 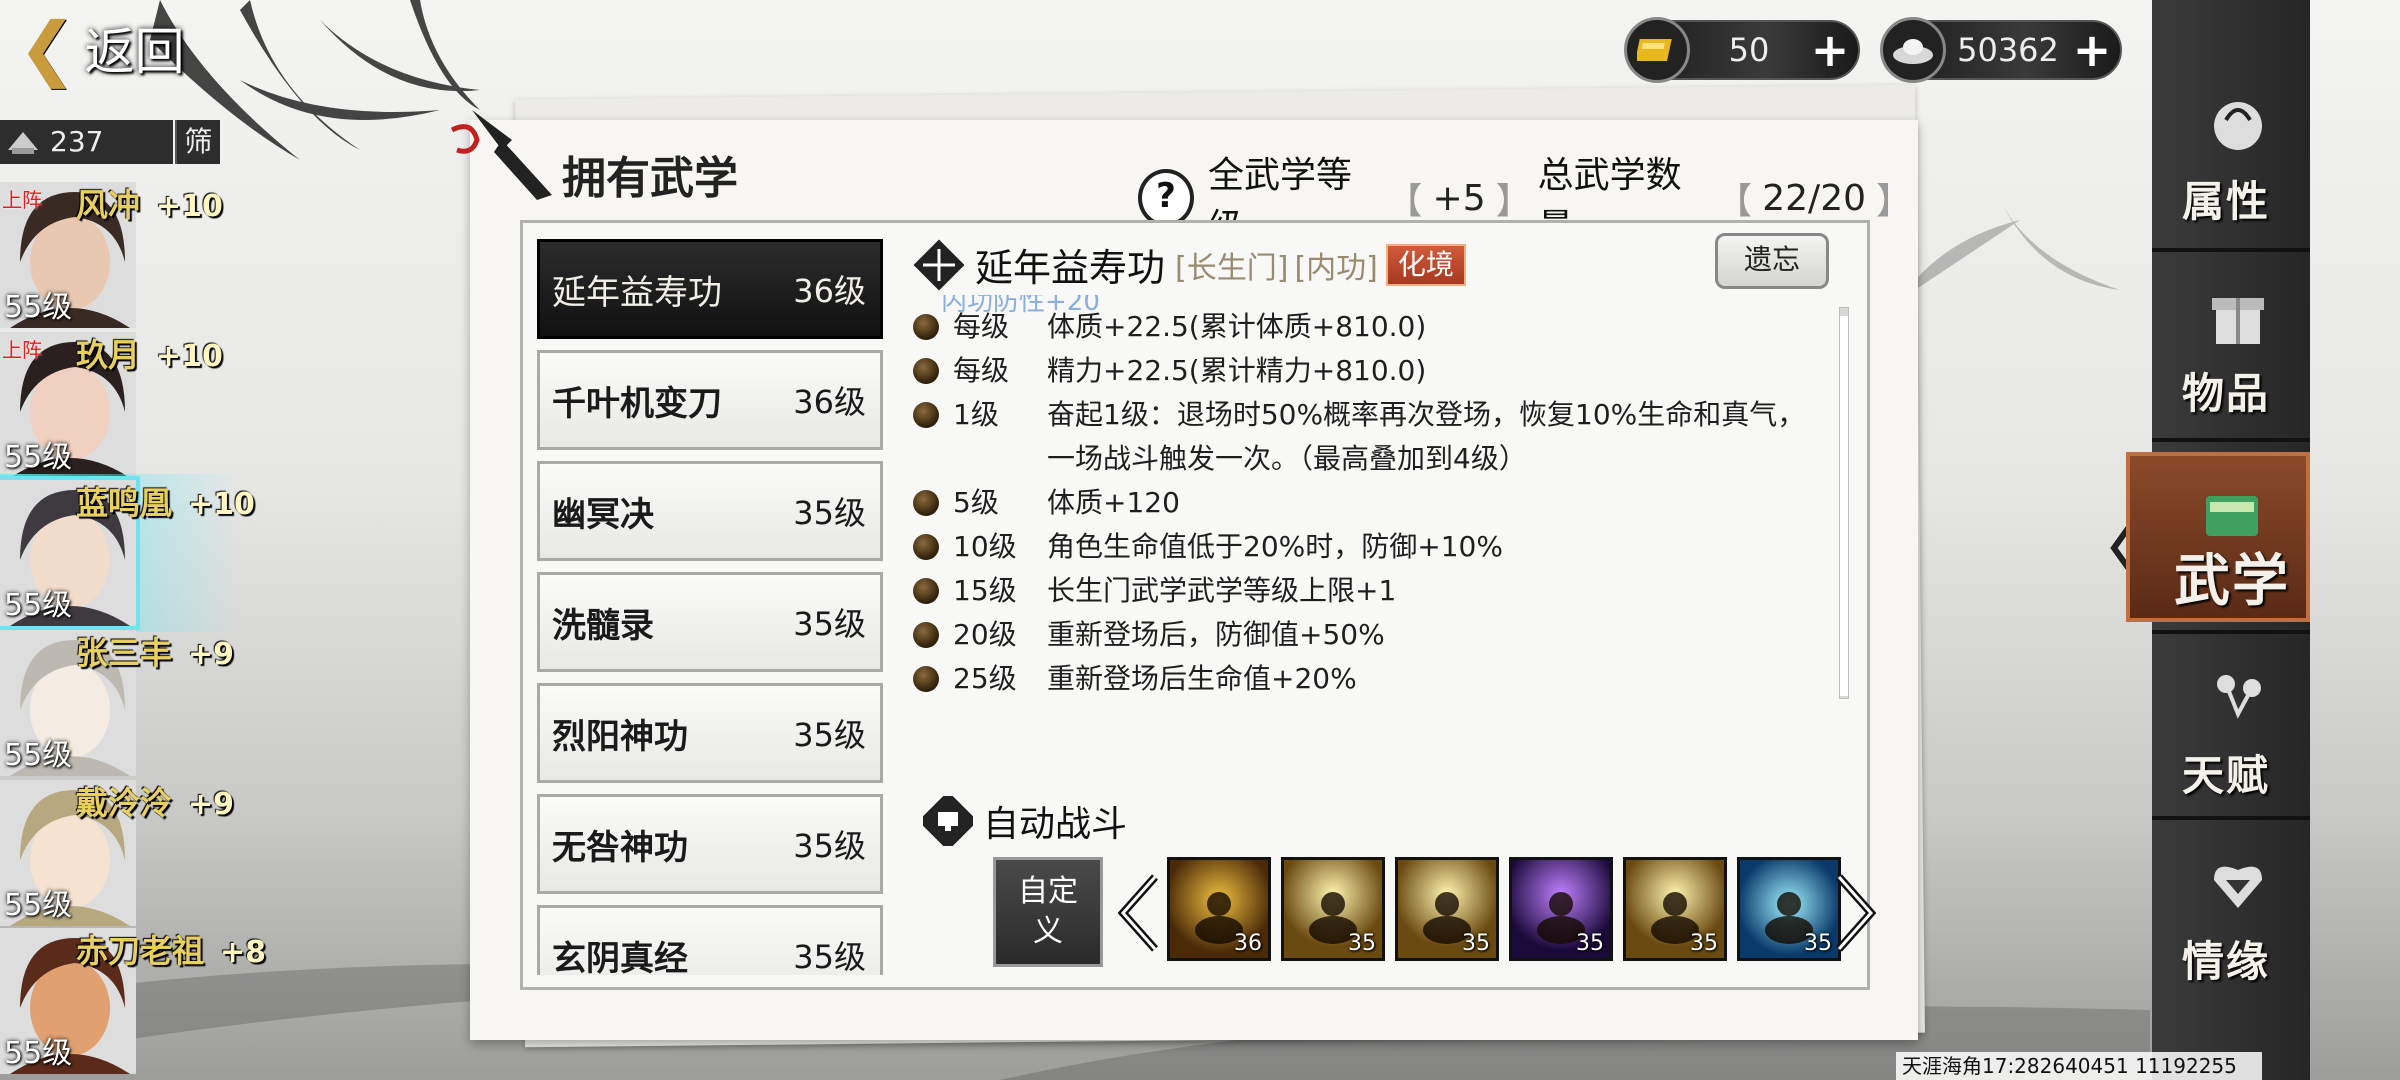 I want to click on hero-card: 蓝鸣凰 +10 55级, so click(x=127, y=553).